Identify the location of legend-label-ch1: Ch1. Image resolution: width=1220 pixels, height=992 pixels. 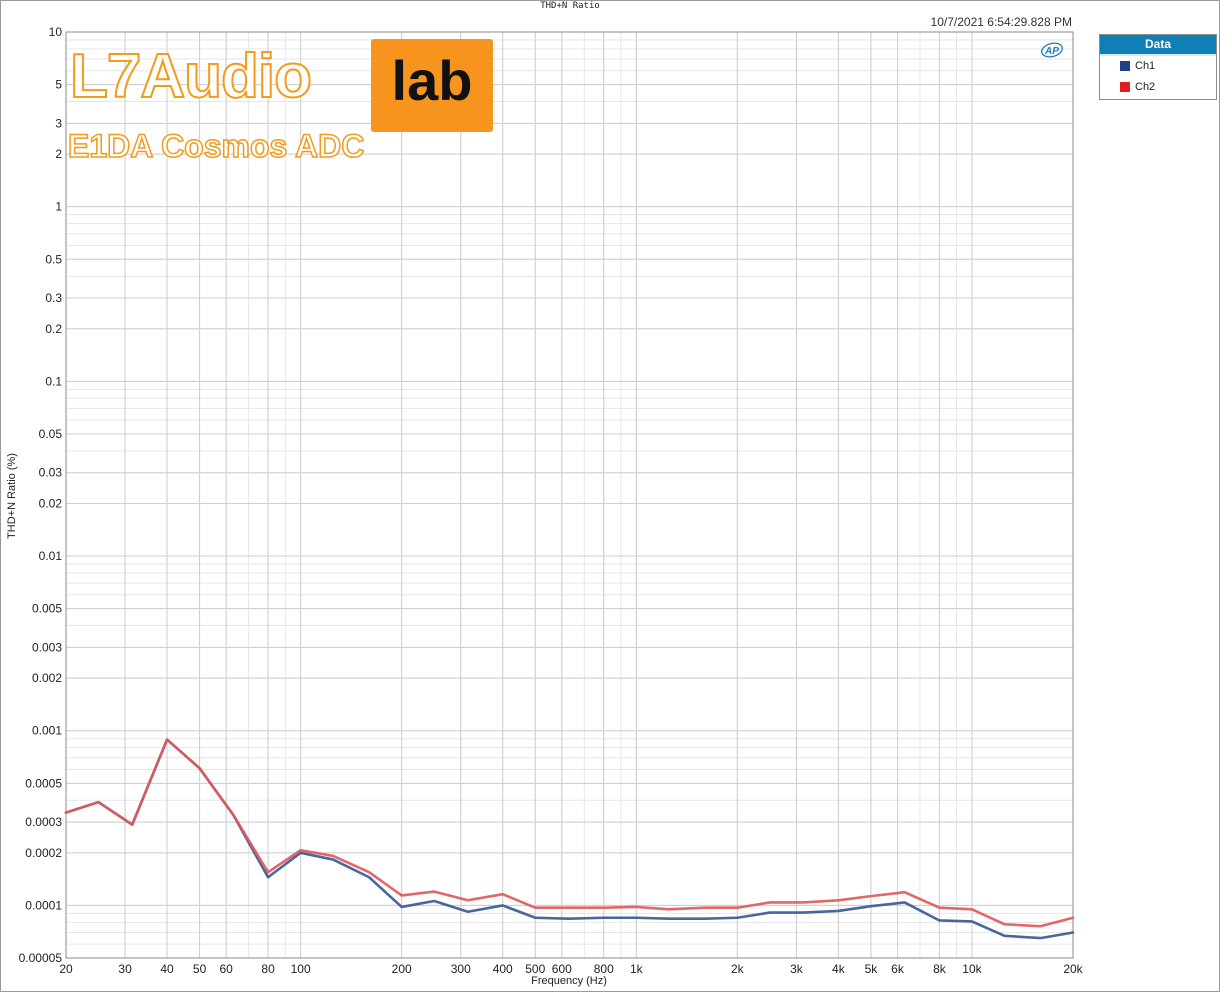
(1145, 66).